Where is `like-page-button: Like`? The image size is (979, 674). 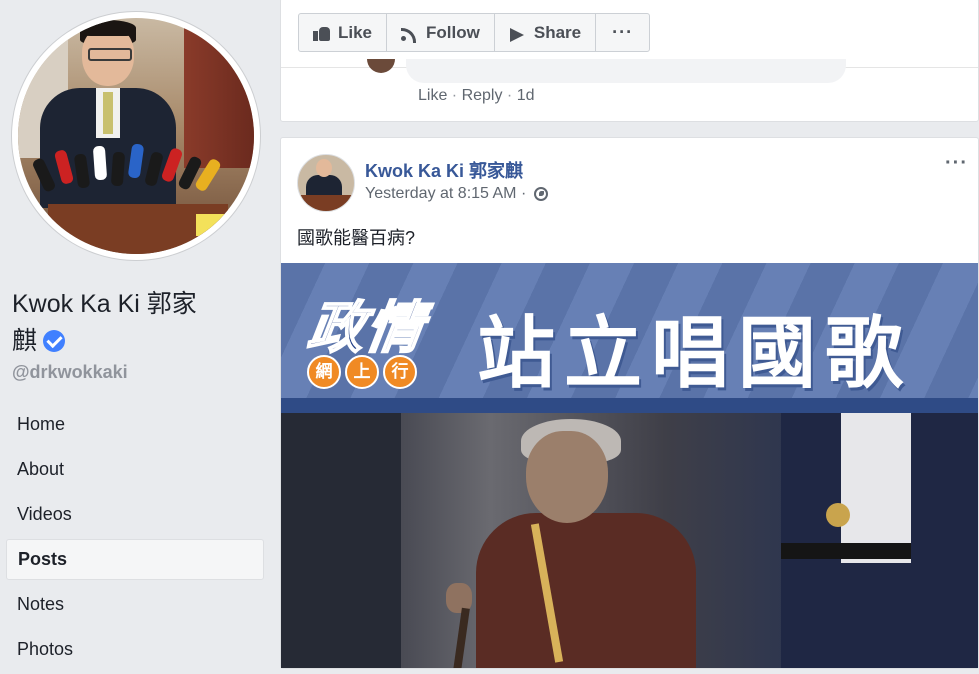
like-page-button: Like is located at coordinates (343, 32).